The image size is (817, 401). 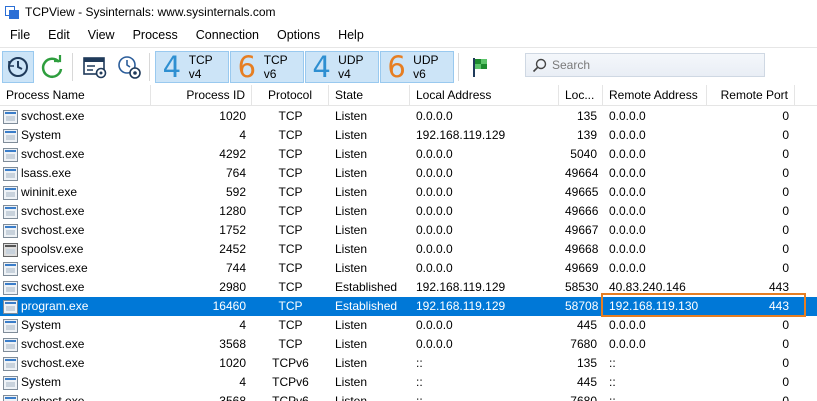 What do you see at coordinates (366, 287) in the screenshot?
I see `cell-state: Established` at bounding box center [366, 287].